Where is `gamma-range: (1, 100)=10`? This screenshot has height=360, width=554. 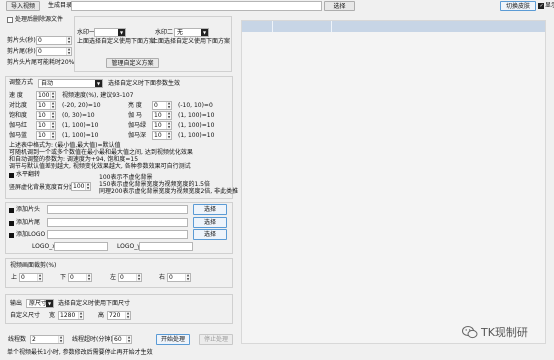 gamma-range: (1, 100)=10 is located at coordinates (196, 115).